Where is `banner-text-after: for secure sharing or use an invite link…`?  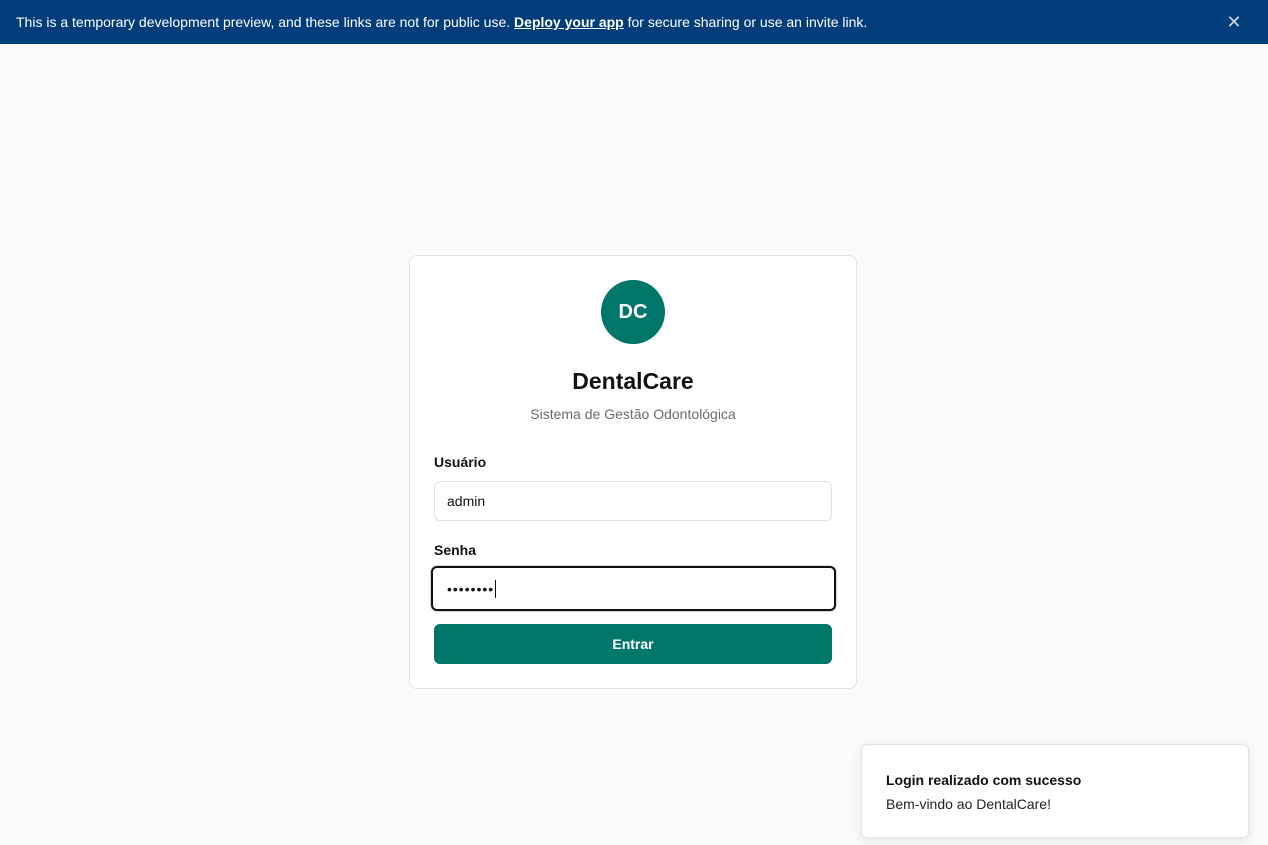 banner-text-after: for secure sharing or use an invite link… is located at coordinates (747, 22).